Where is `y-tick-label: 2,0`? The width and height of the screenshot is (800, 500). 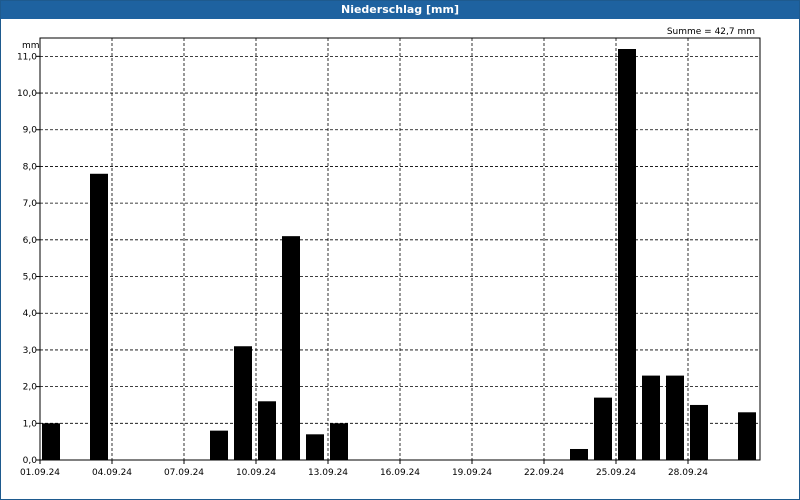 y-tick-label: 2,0 is located at coordinates (30, 388).